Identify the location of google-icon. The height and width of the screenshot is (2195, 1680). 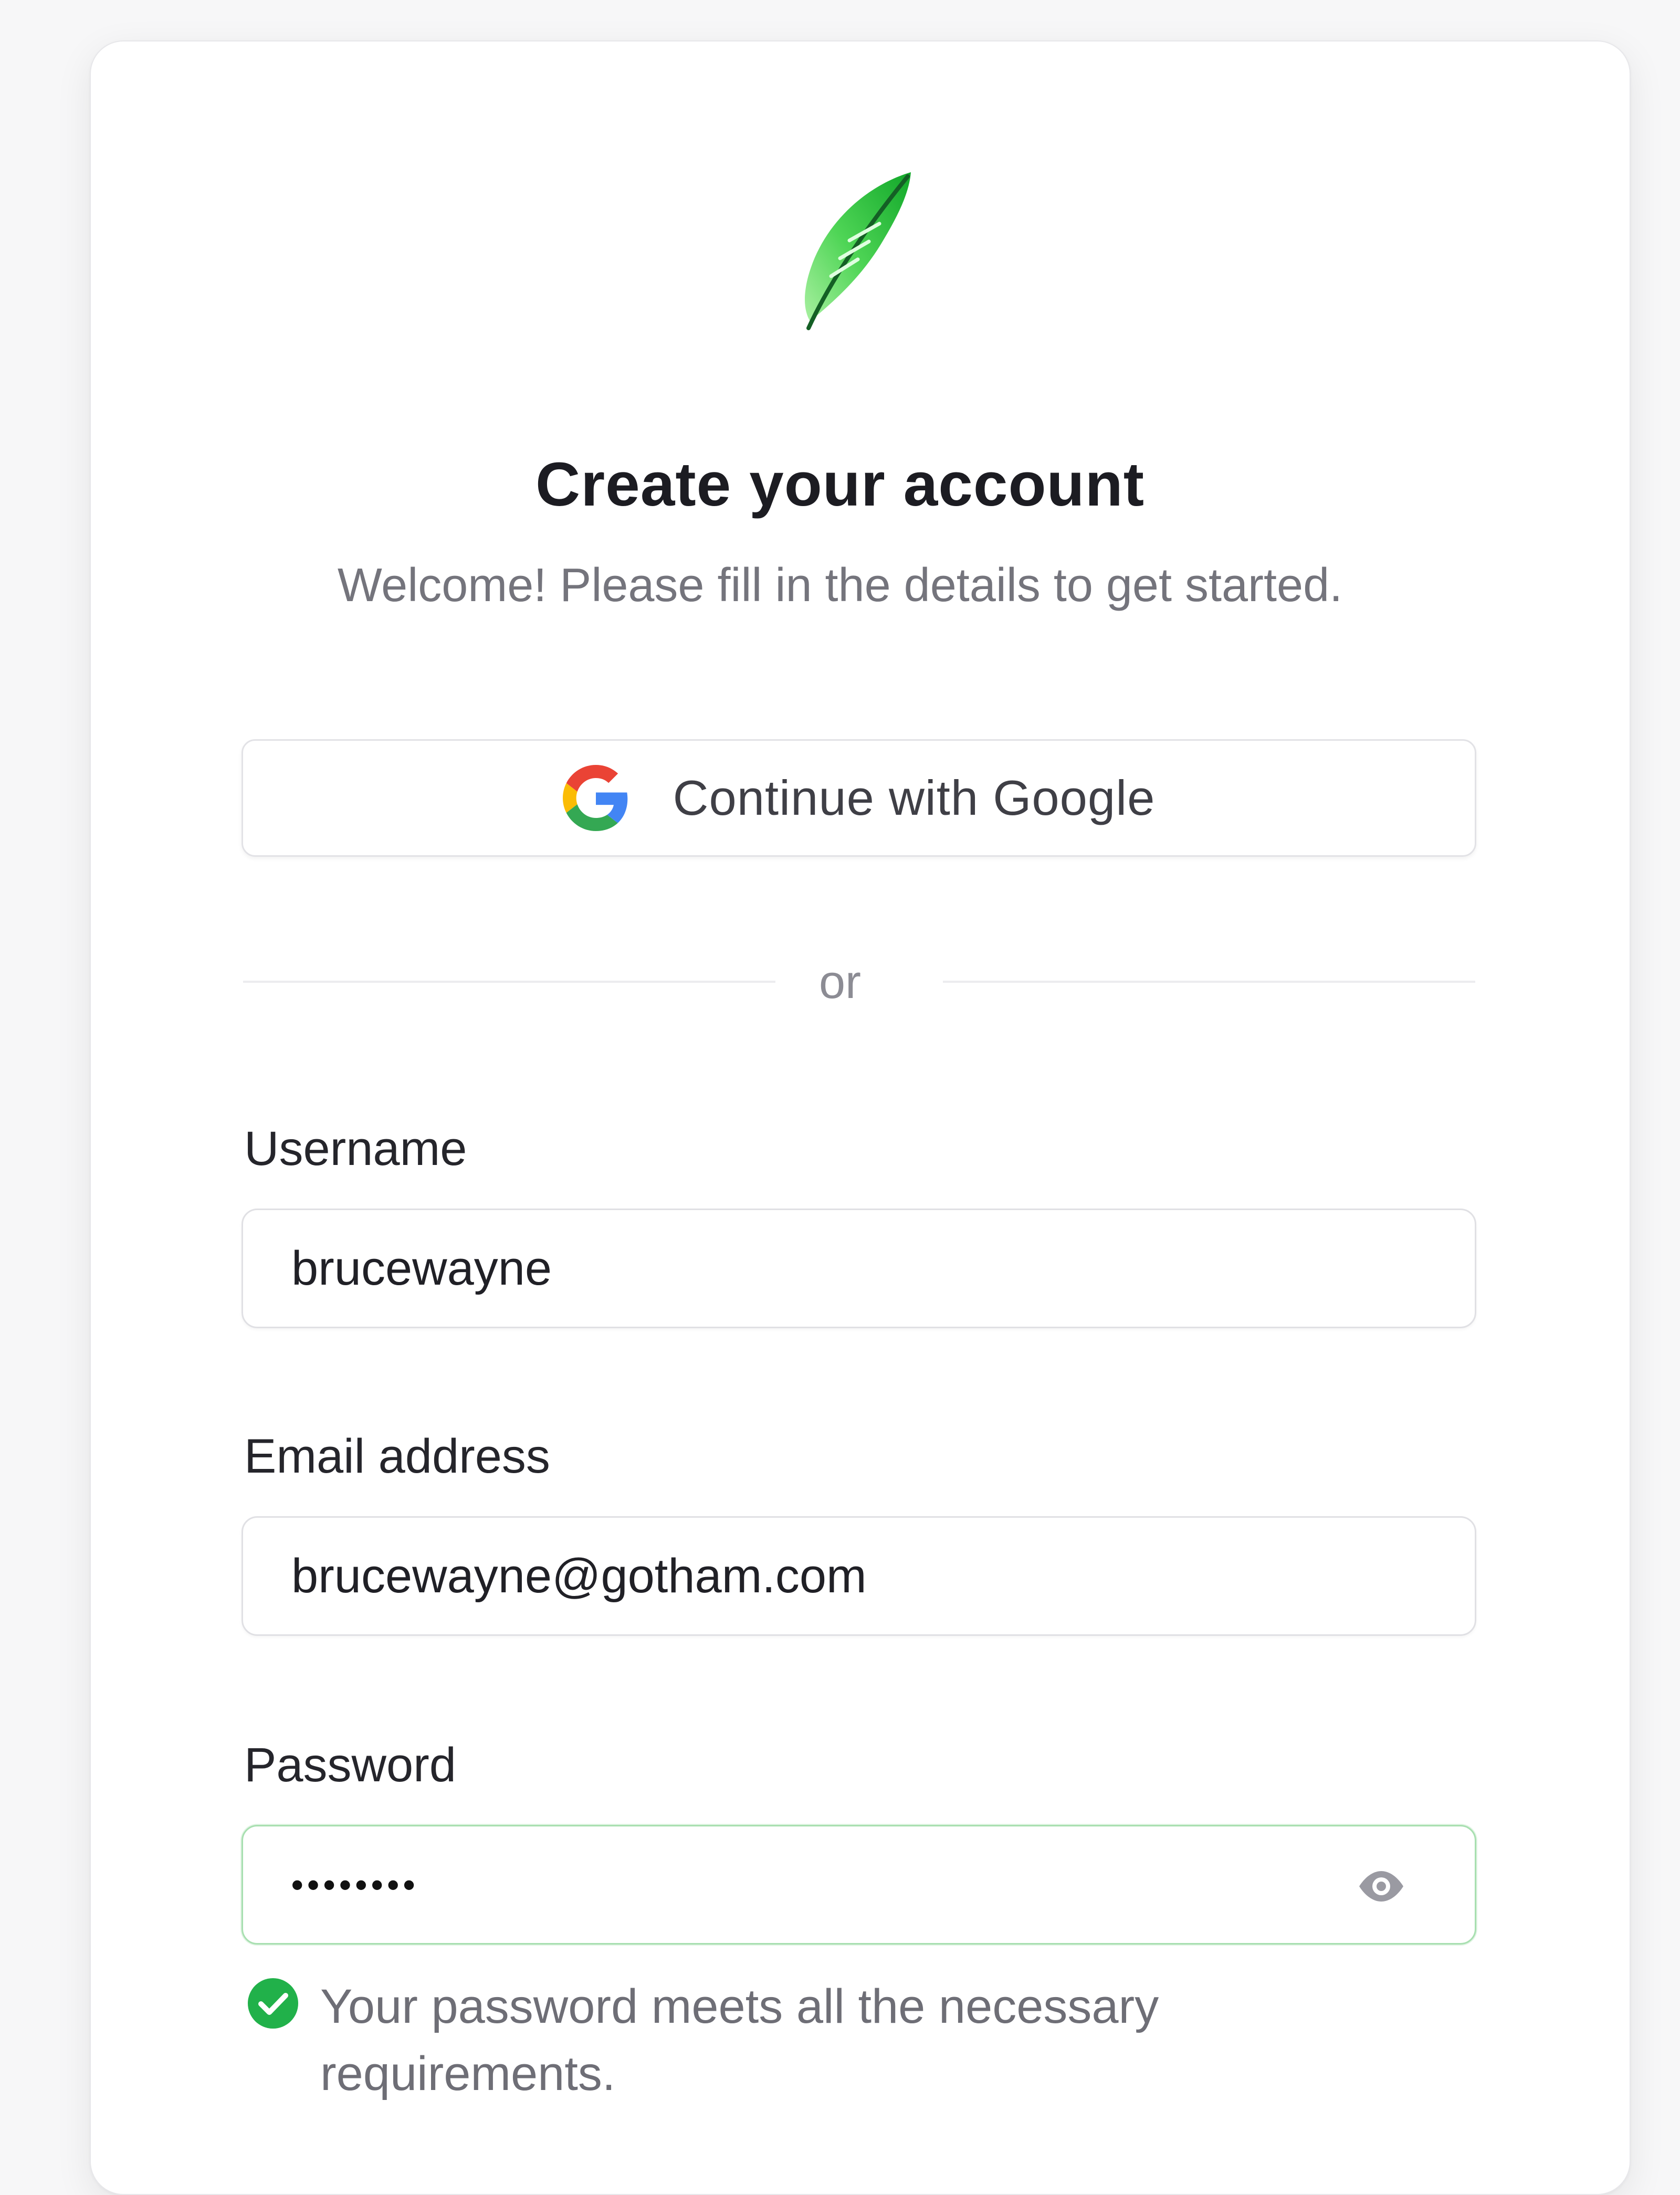
(594, 798).